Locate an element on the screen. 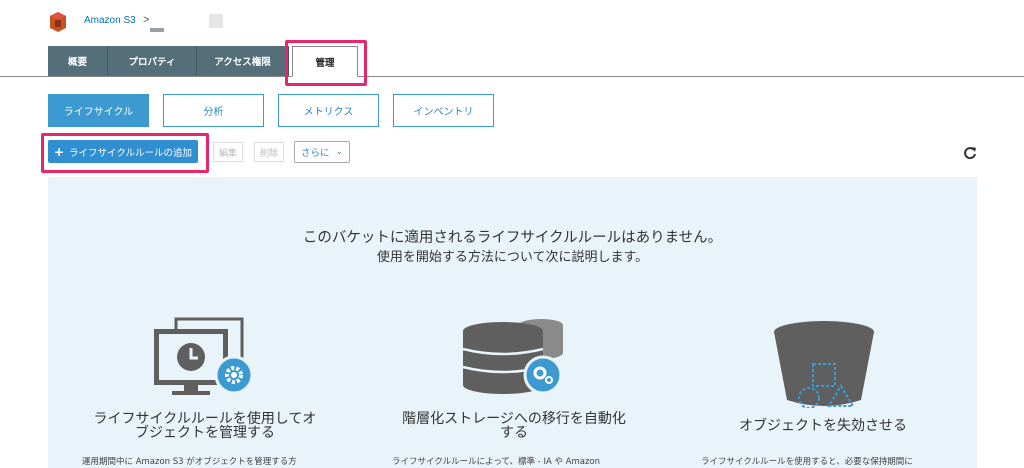  redacted-block is located at coordinates (216, 21).